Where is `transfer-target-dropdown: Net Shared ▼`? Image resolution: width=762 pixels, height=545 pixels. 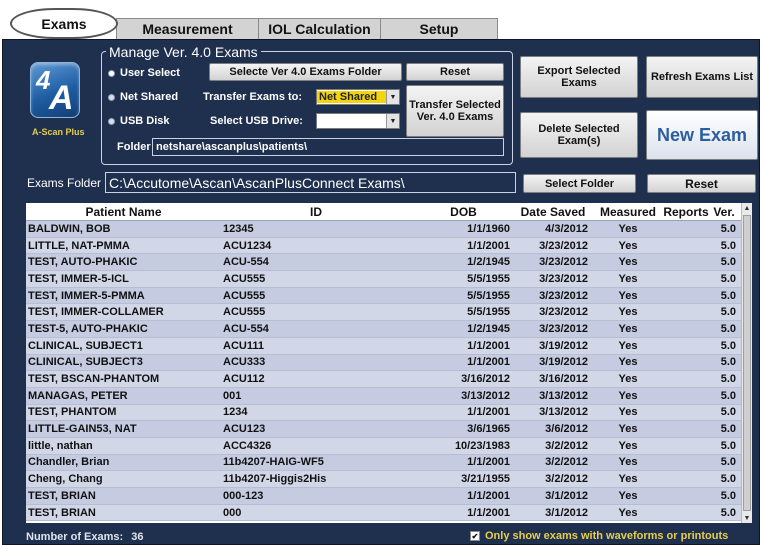
transfer-target-dropdown: Net Shared ▼ is located at coordinates (358, 97).